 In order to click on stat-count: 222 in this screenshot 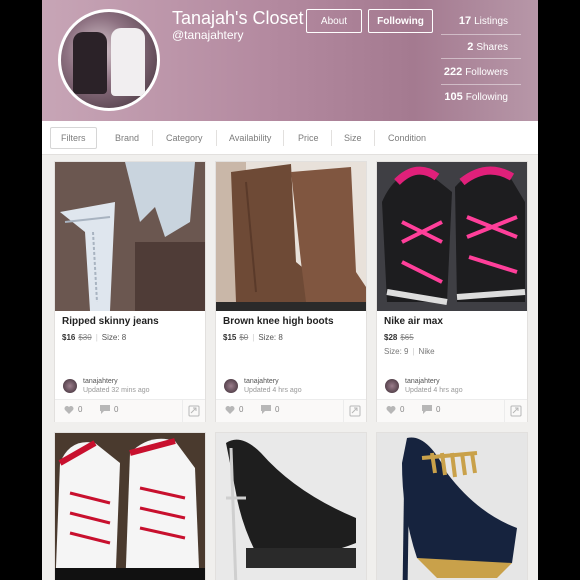, I will do `click(453, 72)`.